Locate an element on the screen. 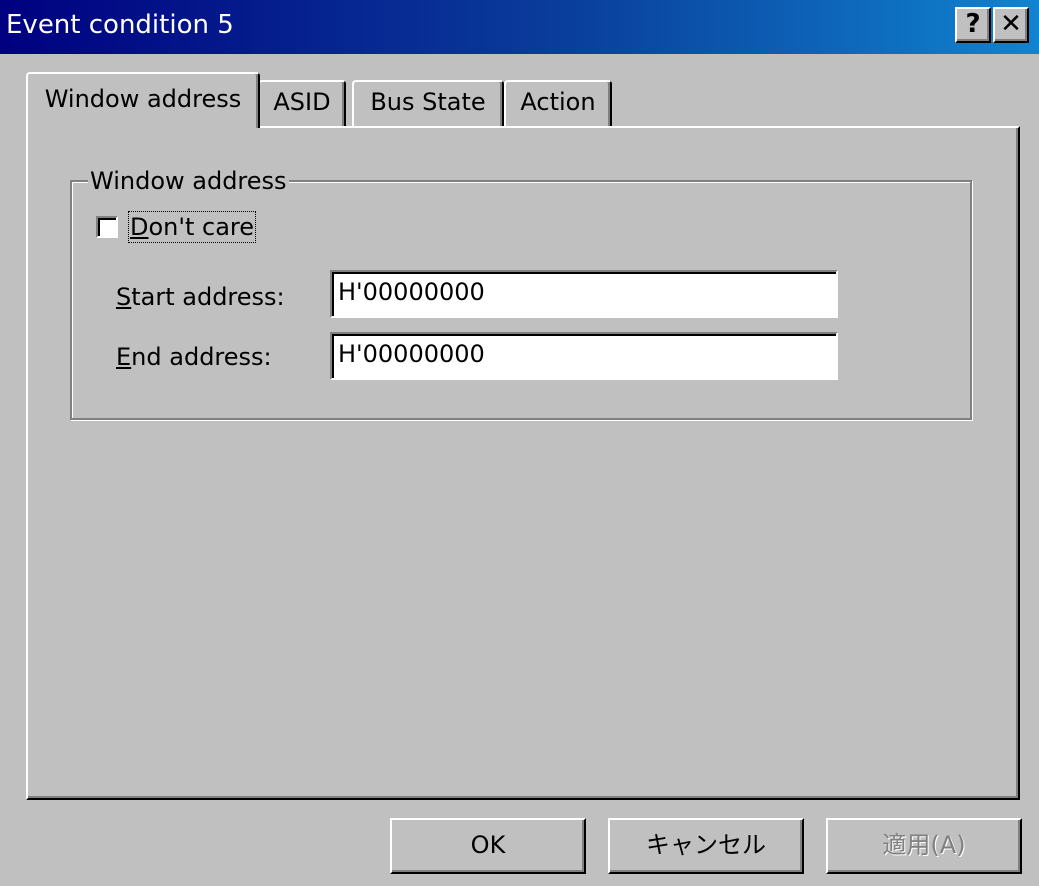  dont-care-label: Don't care is located at coordinates (192, 227).